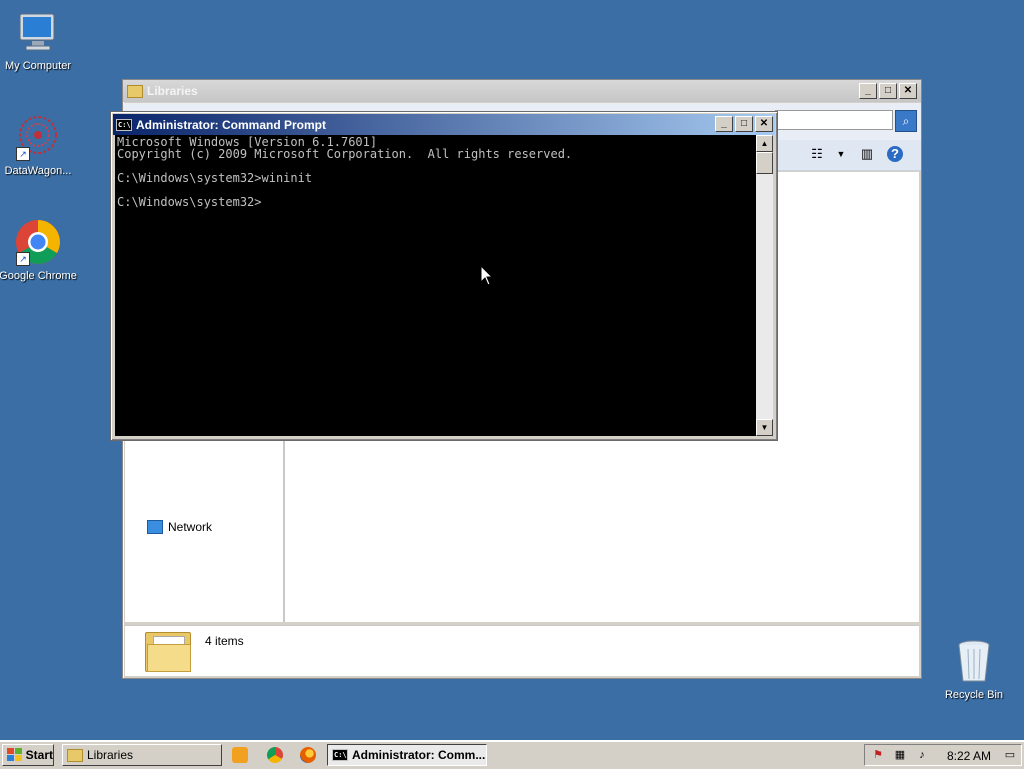  Describe the element at coordinates (841, 154) in the screenshot. I see `view-dropdown-icon: ▼` at that location.